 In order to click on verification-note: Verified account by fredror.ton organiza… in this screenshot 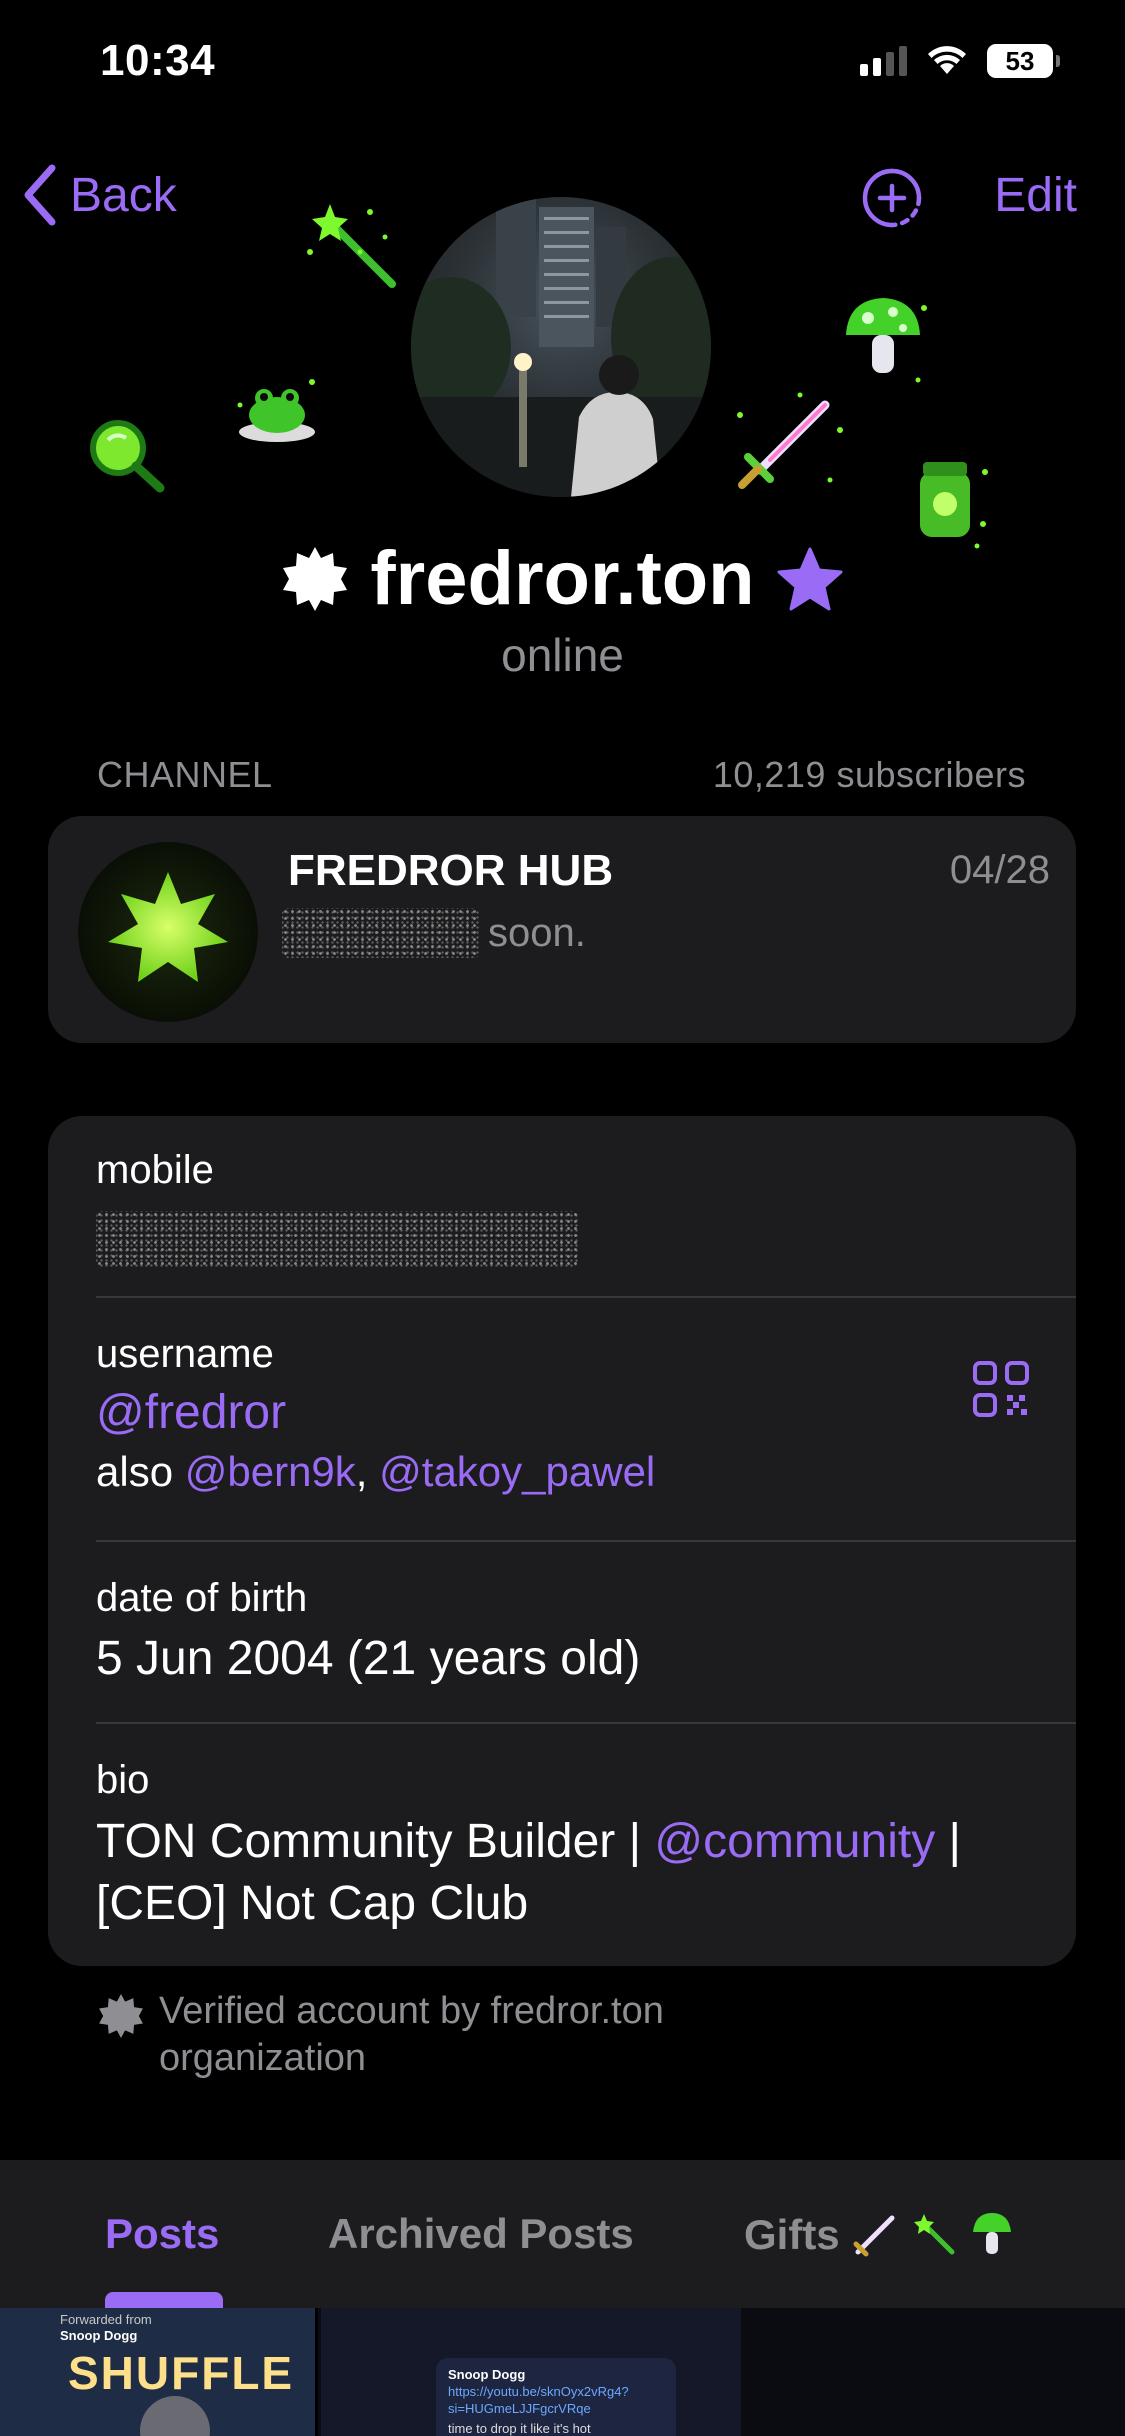, I will do `click(380, 2035)`.